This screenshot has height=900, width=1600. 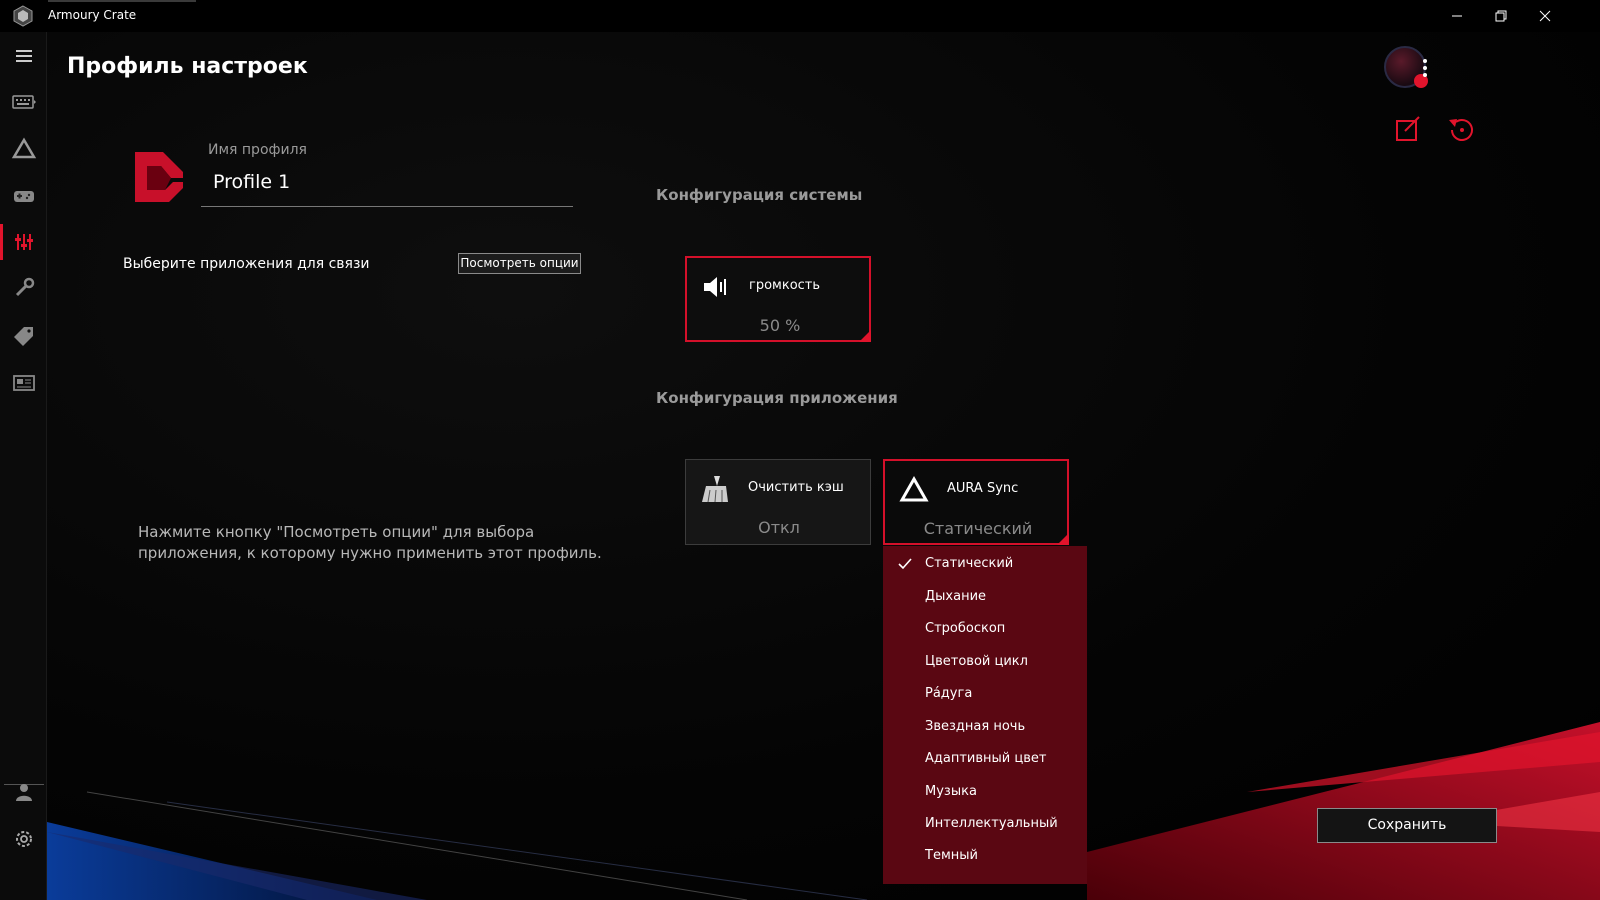 I want to click on minimize-button, so click(x=1457, y=16).